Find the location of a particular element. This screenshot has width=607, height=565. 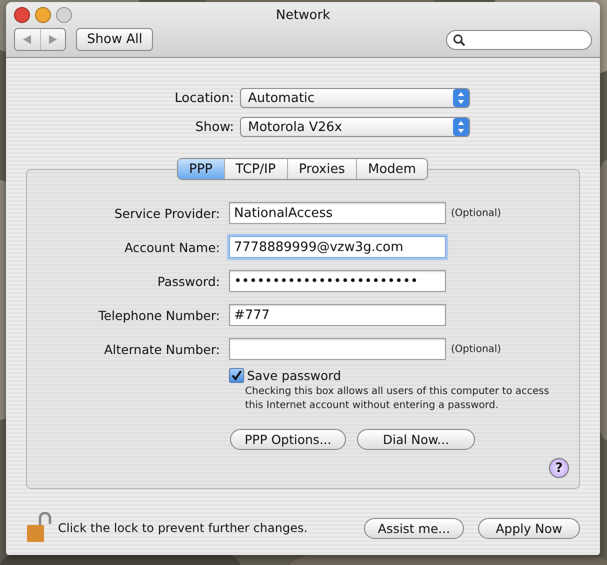

forward-icon is located at coordinates (52, 39).